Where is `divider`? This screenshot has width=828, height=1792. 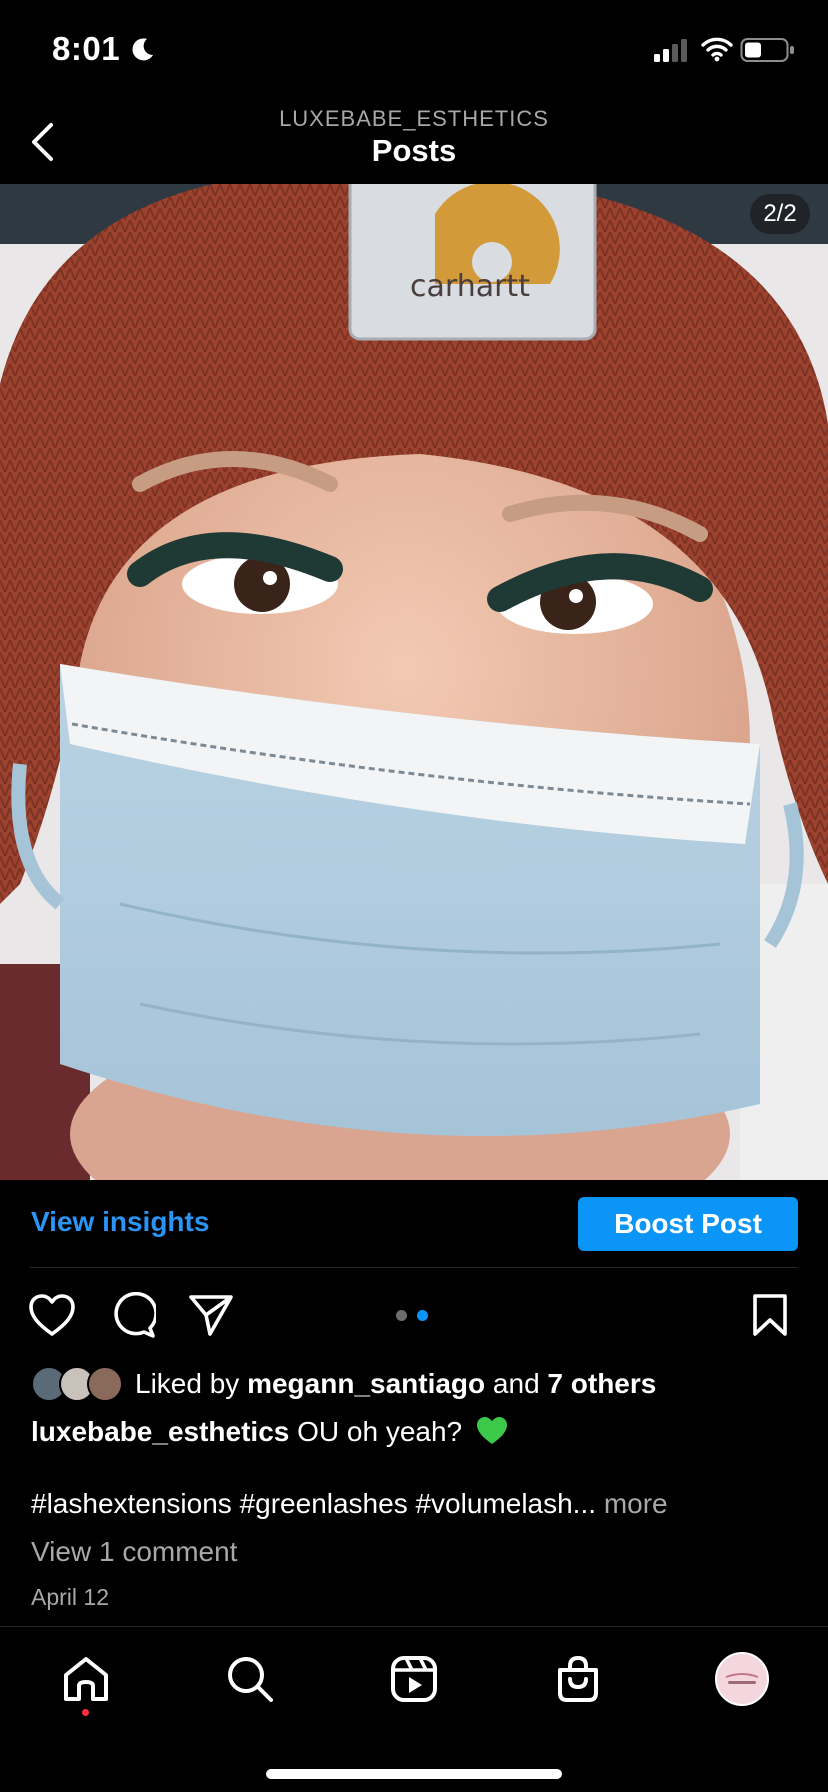
divider is located at coordinates (414, 1267).